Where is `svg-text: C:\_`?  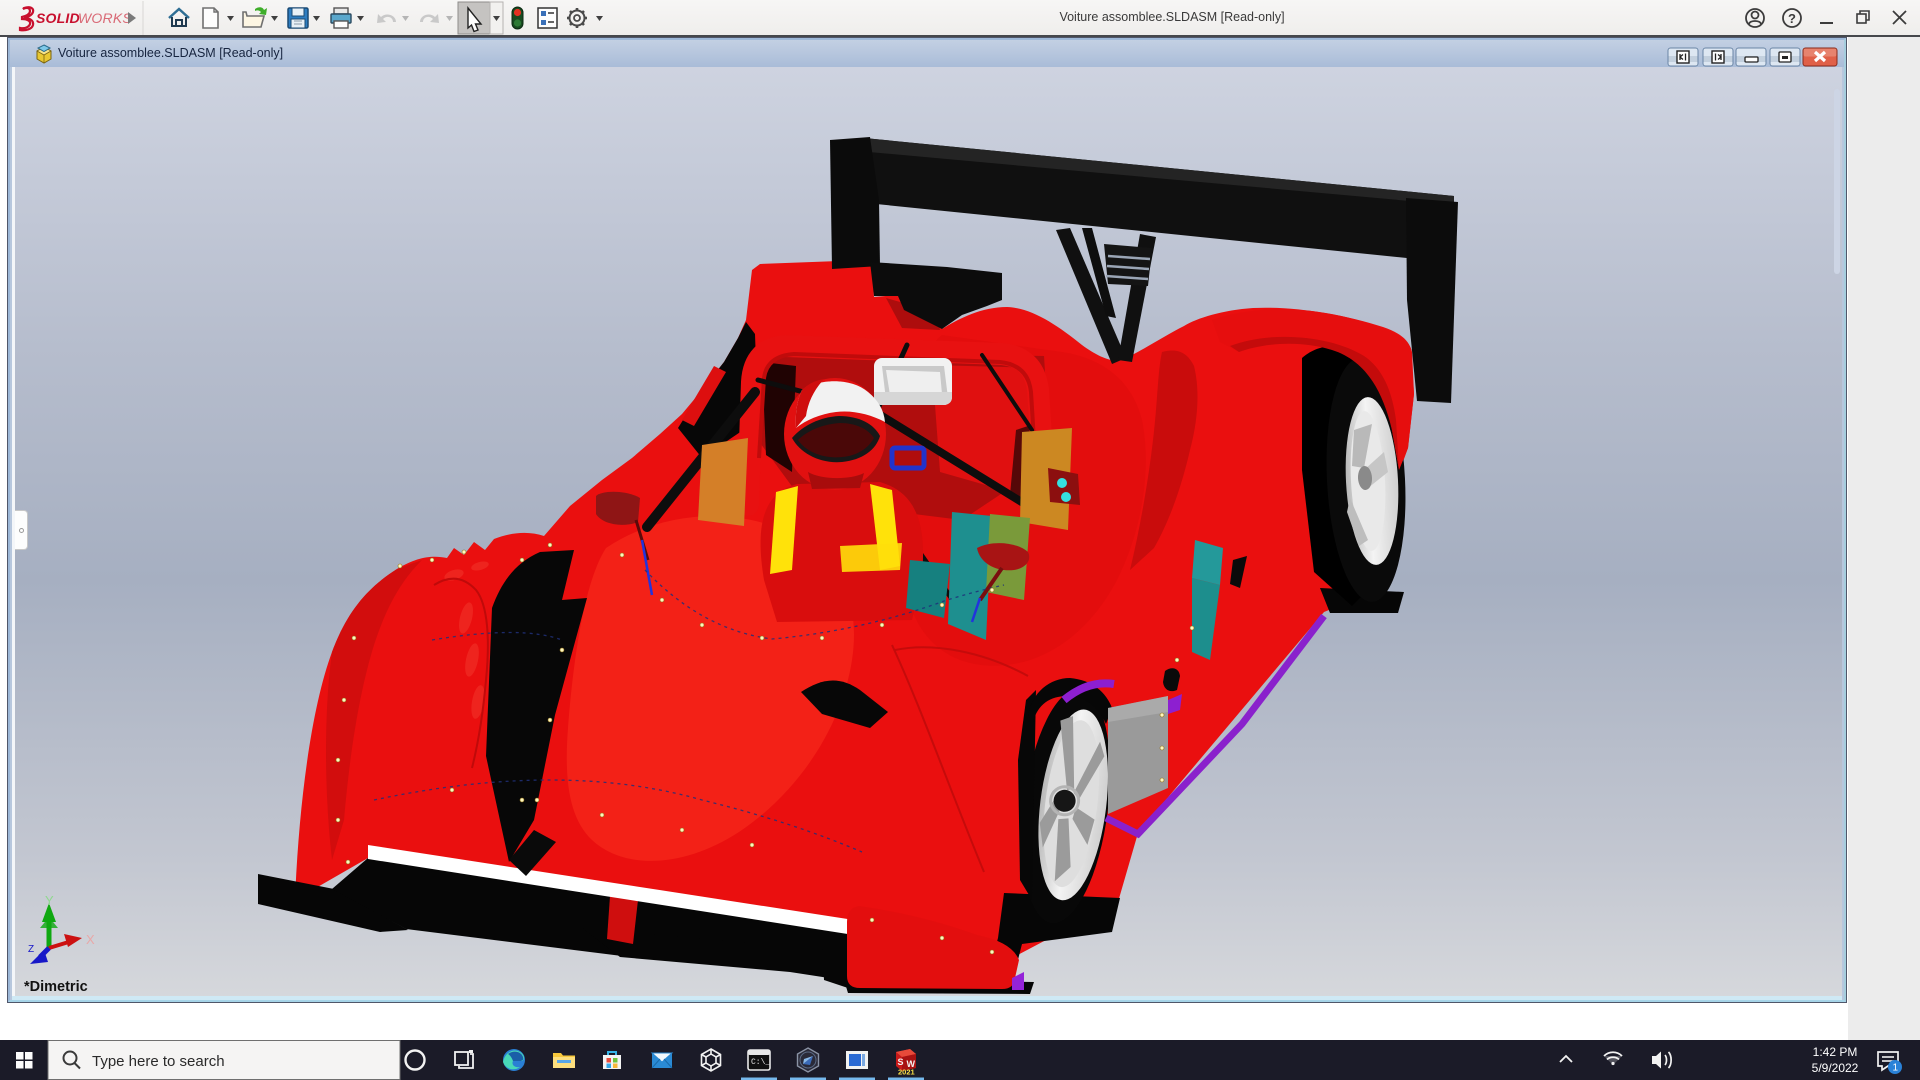
svg-text: C:\_ is located at coordinates (760, 1062).